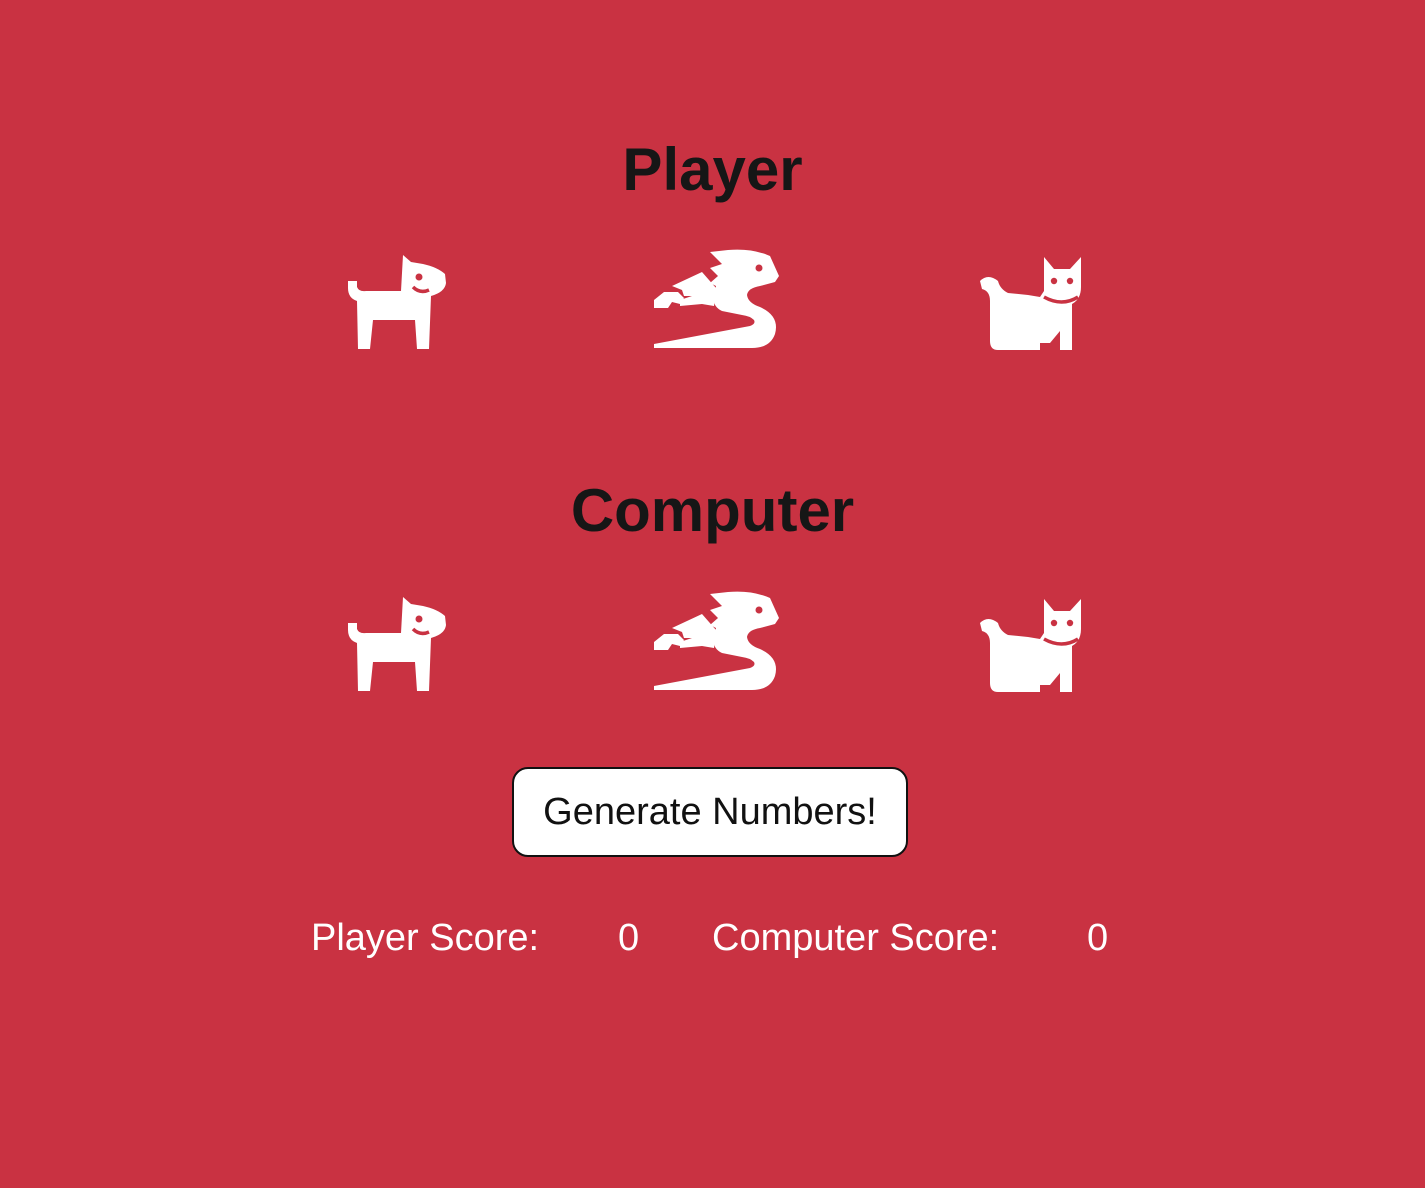  What do you see at coordinates (1030, 303) in the screenshot?
I see `player-cat-icon` at bounding box center [1030, 303].